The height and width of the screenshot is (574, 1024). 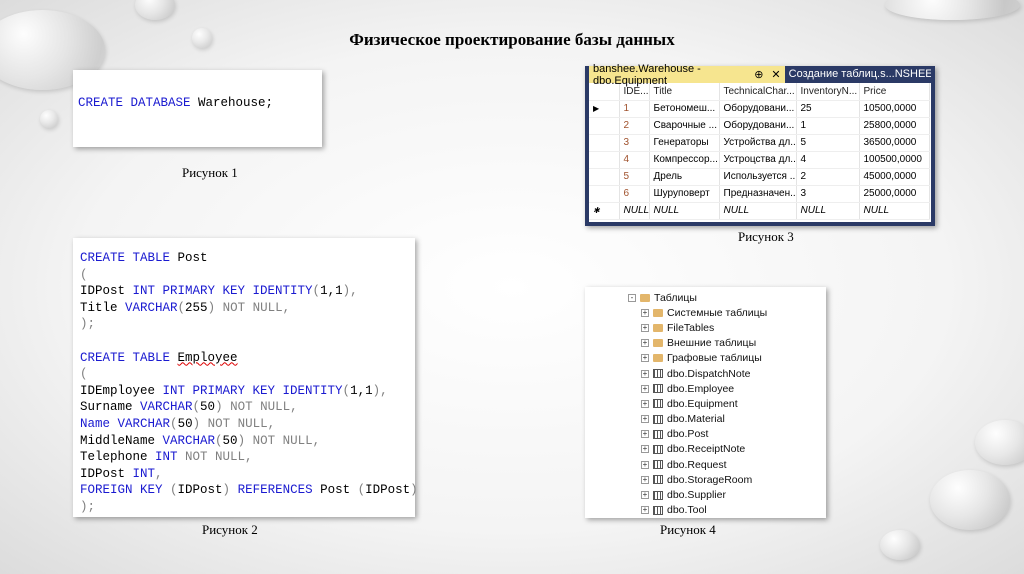 What do you see at coordinates (894, 126) in the screenshot?
I see `table-cell: 25800,0000` at bounding box center [894, 126].